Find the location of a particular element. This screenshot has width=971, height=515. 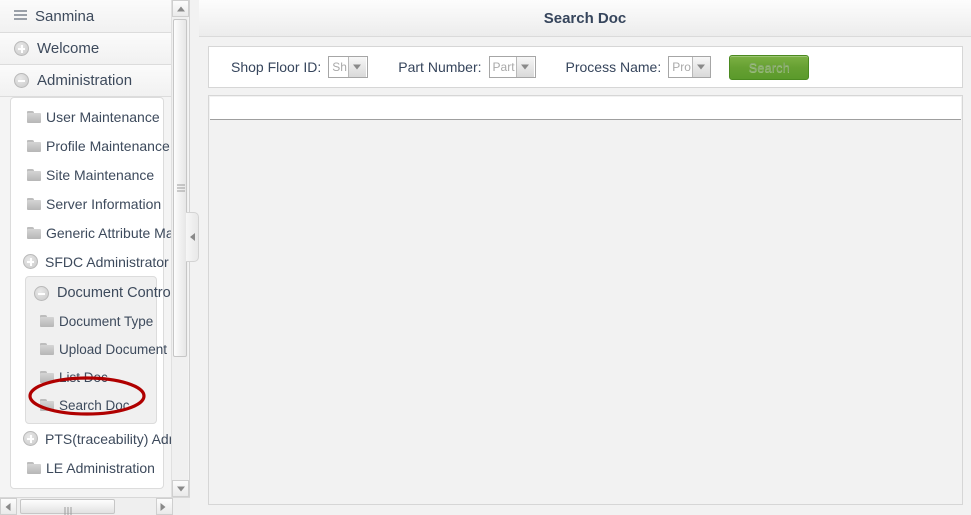

sidebar-item-upload-document: Upload Document is located at coordinates (96, 349).